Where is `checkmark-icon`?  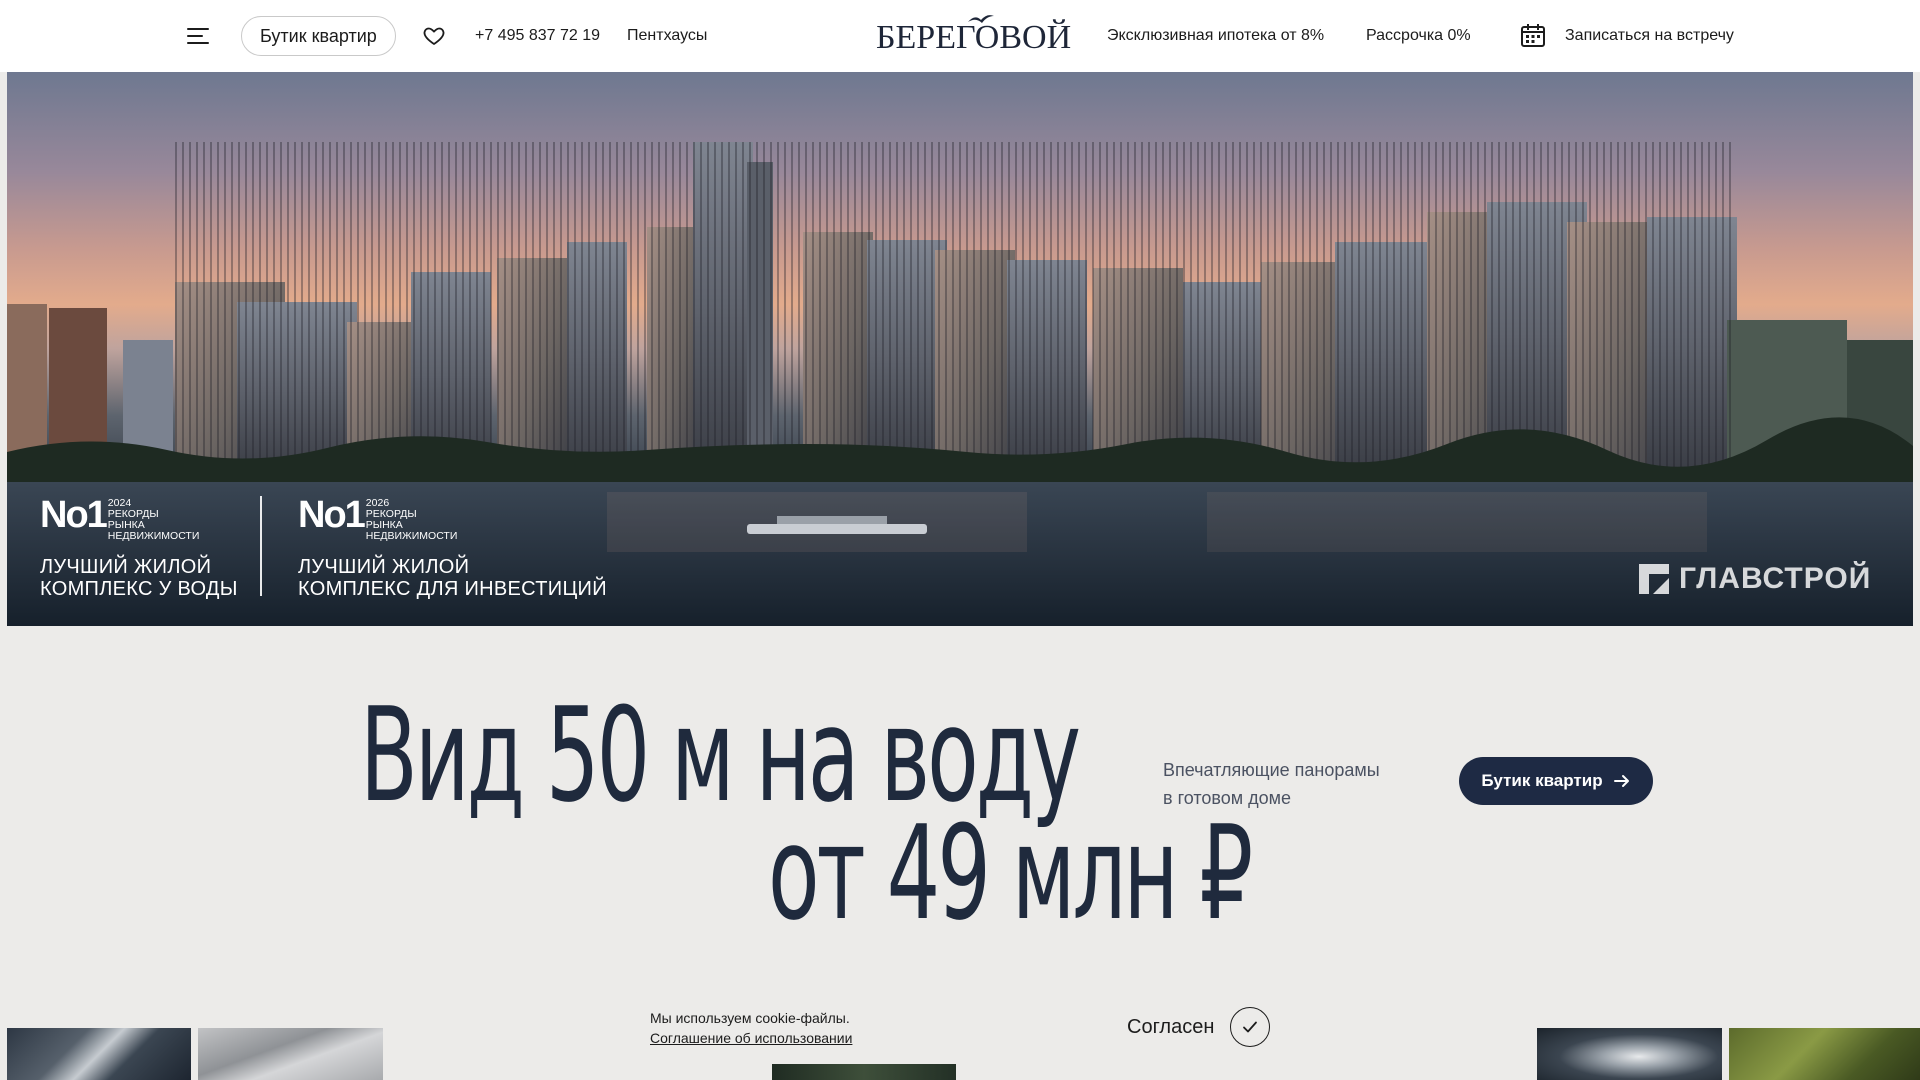
checkmark-icon is located at coordinates (1250, 1027).